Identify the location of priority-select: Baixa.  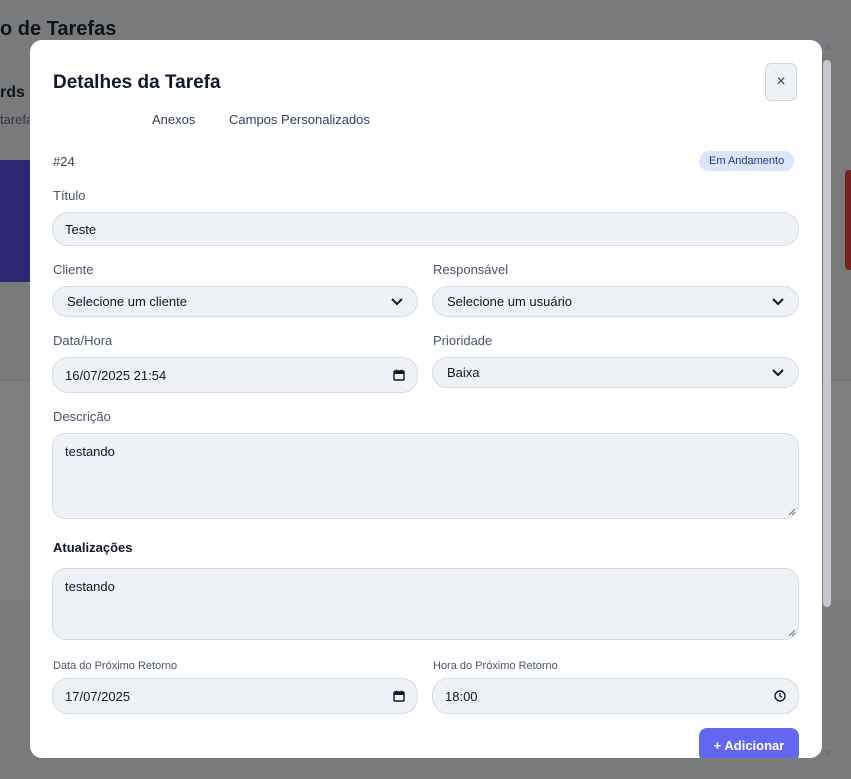
(615, 372).